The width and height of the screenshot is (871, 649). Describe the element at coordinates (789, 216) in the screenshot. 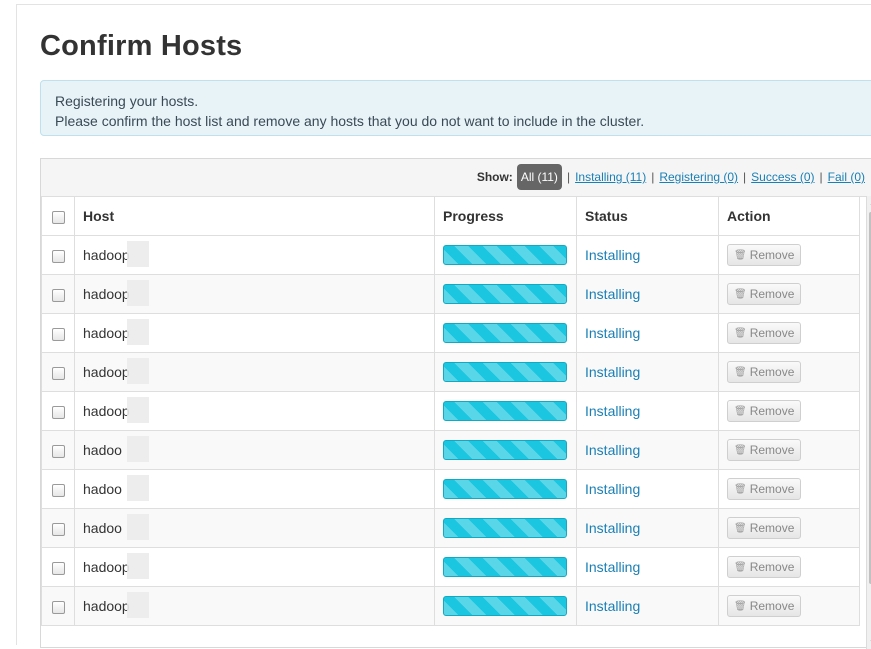

I see `column-header-action: Action` at that location.